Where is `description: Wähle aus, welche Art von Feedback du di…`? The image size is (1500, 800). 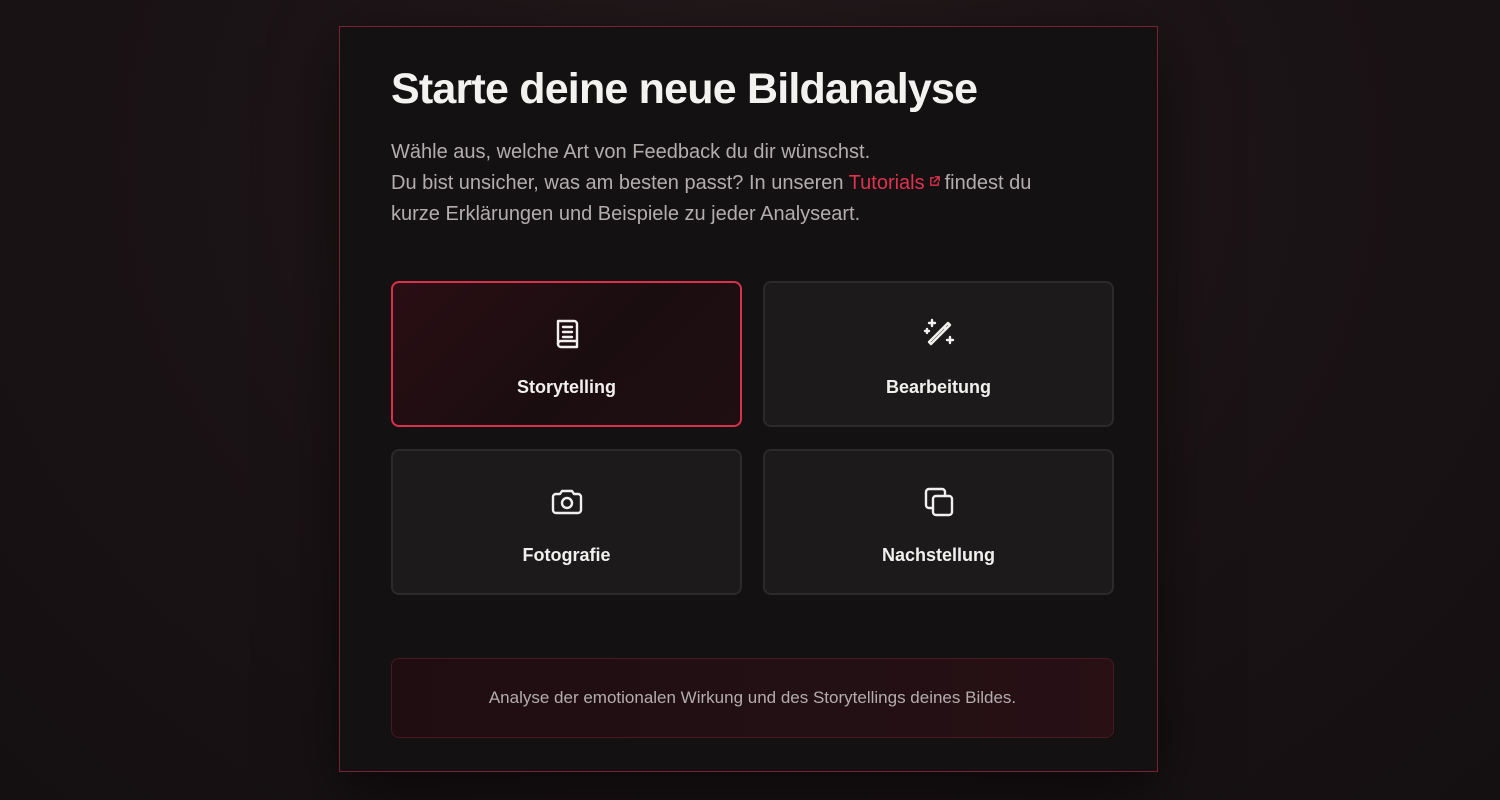
description: Wähle aus, welche Art von Feedback du di… is located at coordinates (751, 183).